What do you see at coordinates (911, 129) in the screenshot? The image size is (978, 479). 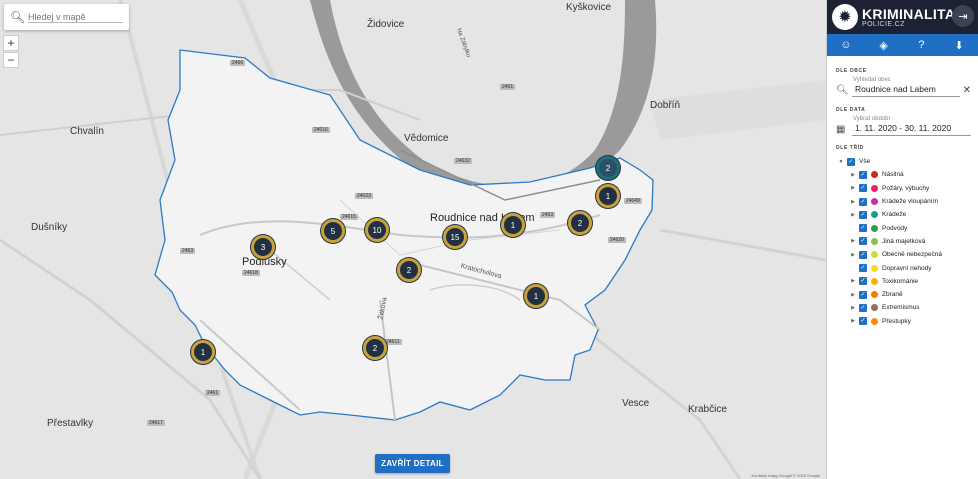 I see `date-range-value: 1. 11. 2020 - 30. 11. 2020` at bounding box center [911, 129].